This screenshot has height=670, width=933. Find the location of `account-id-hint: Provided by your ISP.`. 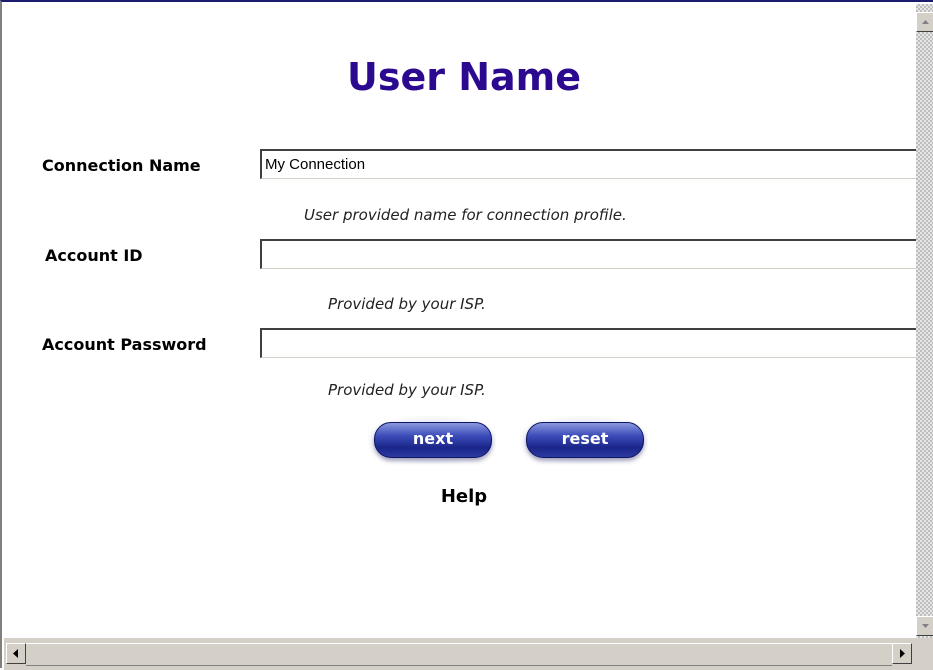

account-id-hint: Provided by your ISP. is located at coordinates (407, 304).